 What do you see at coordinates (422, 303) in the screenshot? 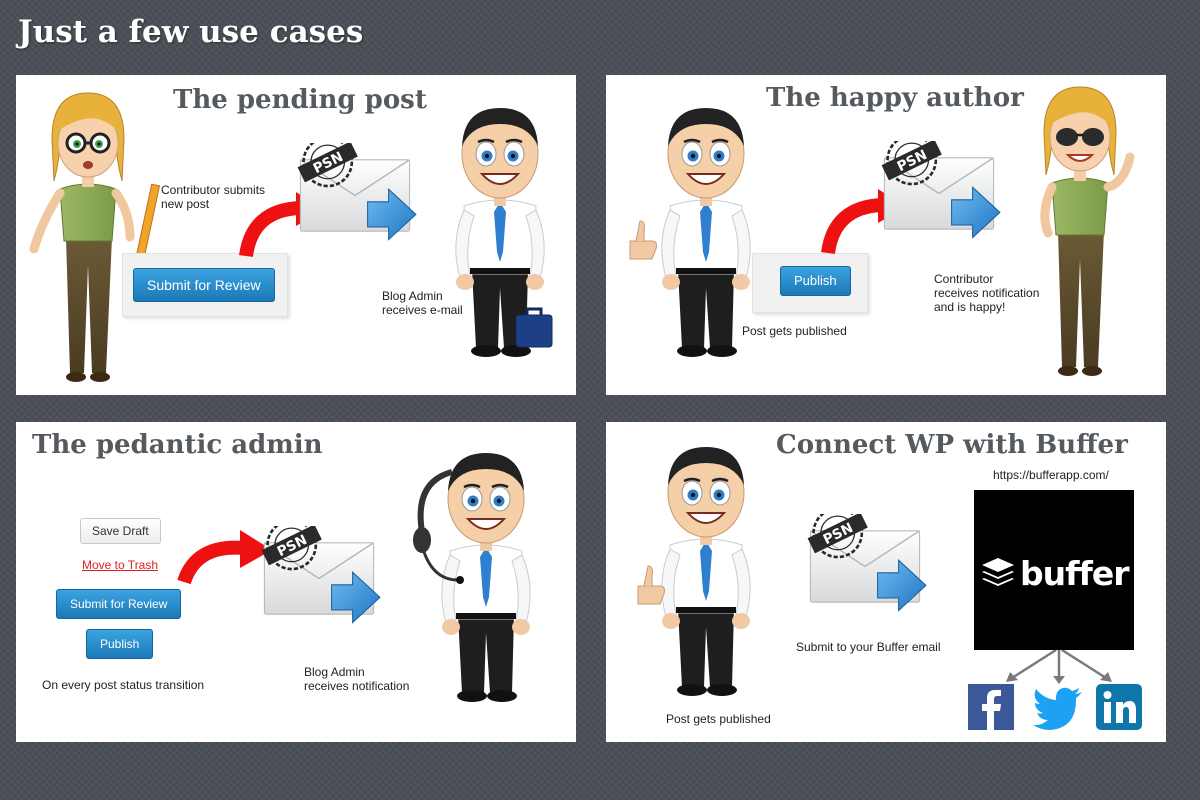
I see `caption-admin-email: Blog Admin receives e-mail` at bounding box center [422, 303].